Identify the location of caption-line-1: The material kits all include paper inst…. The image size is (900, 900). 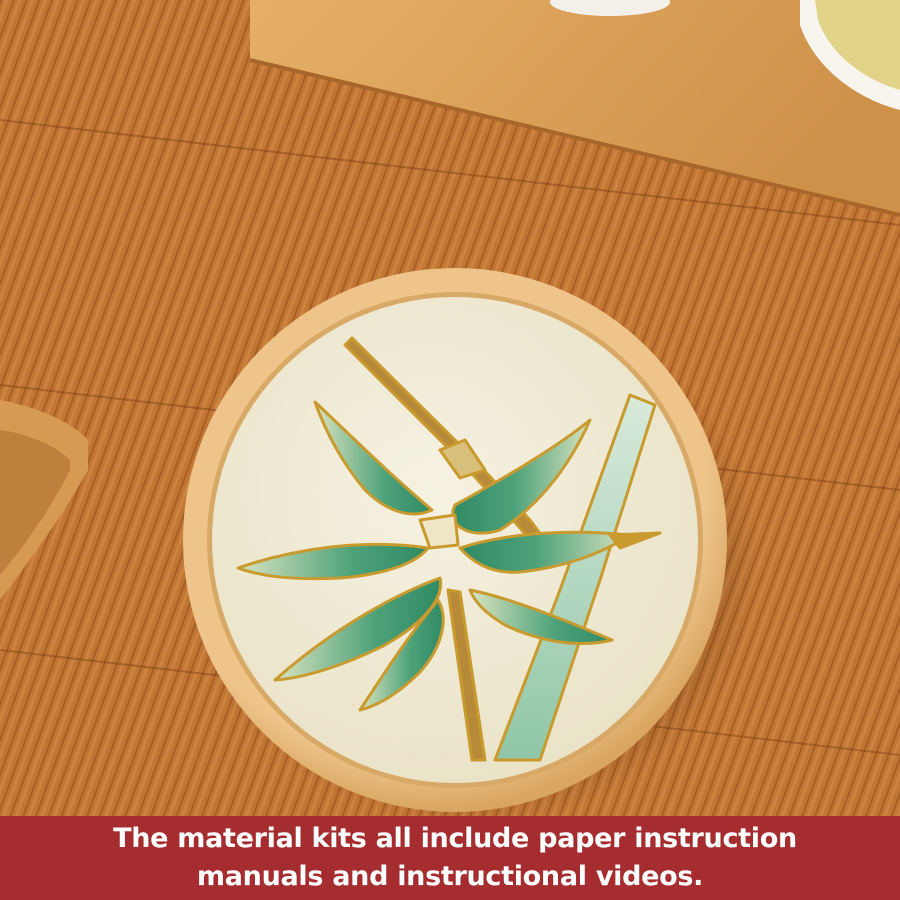
(455, 838).